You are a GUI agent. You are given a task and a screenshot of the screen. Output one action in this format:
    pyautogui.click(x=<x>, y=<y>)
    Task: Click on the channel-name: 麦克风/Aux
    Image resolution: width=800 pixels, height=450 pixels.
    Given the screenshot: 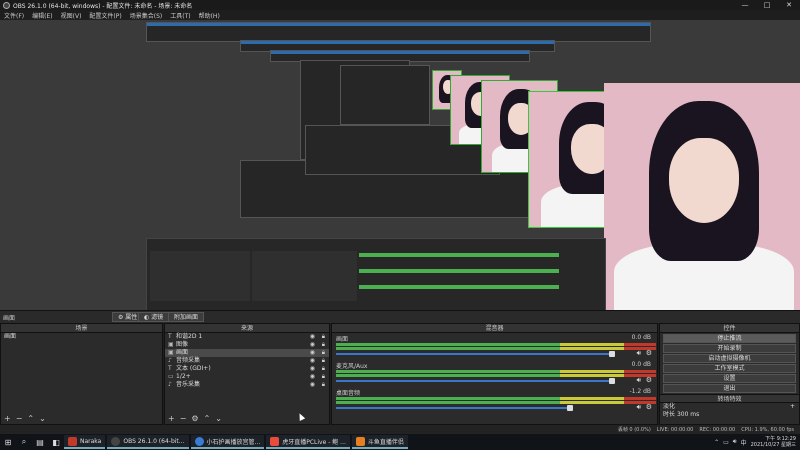 What is the action you would take?
    pyautogui.click(x=352, y=366)
    